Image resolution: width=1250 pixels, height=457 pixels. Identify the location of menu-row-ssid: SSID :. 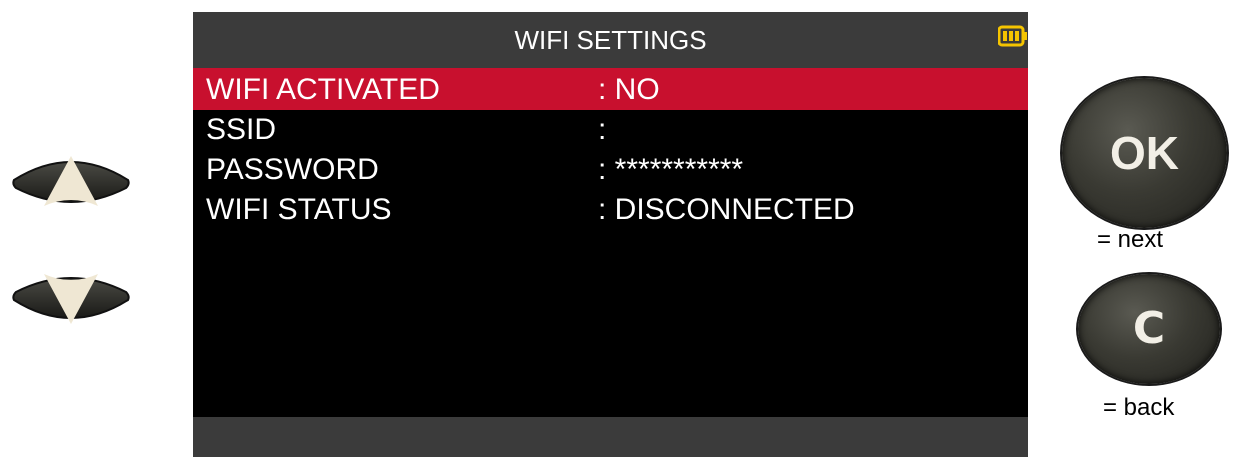
(610, 130).